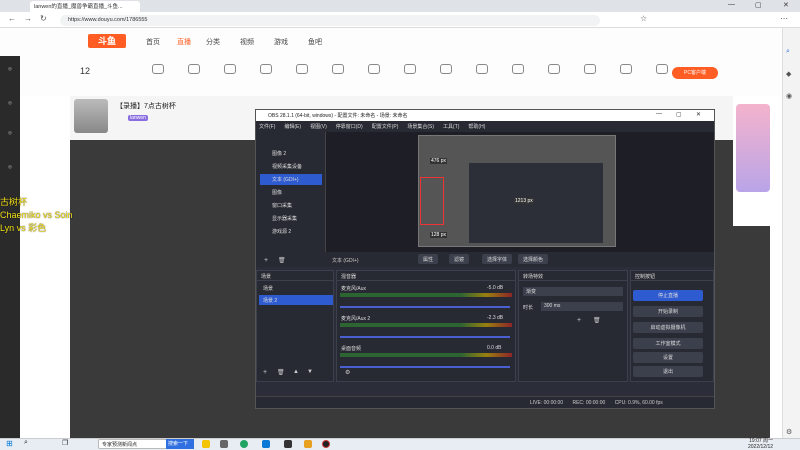 The image size is (800, 450). Describe the element at coordinates (296, 288) in the screenshot. I see `scene-item: 场景` at that location.